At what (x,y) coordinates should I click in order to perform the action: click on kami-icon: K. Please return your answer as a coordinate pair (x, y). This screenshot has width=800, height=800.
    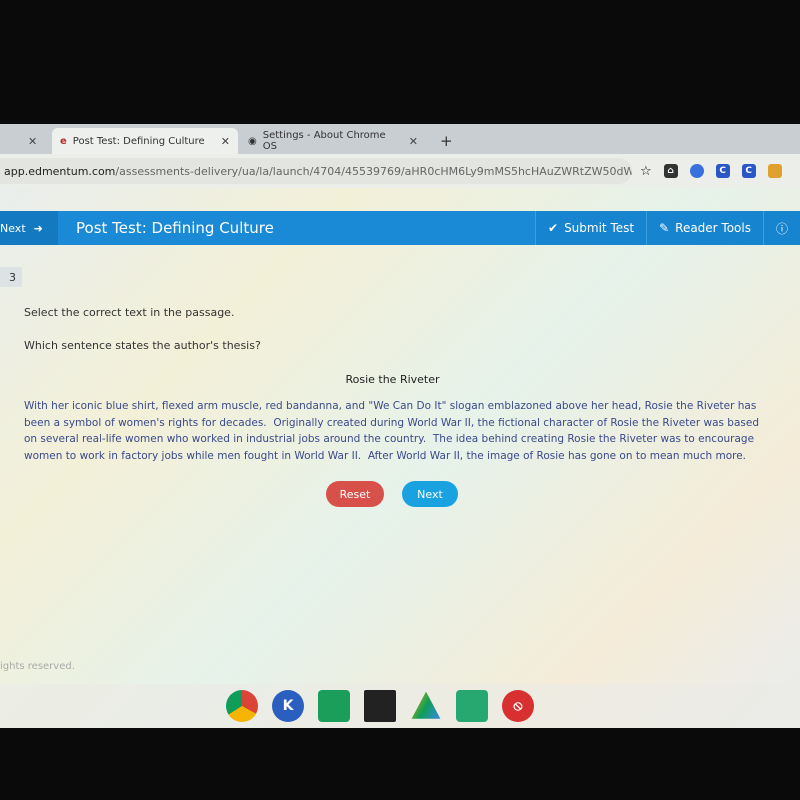
    Looking at the image, I should click on (288, 706).